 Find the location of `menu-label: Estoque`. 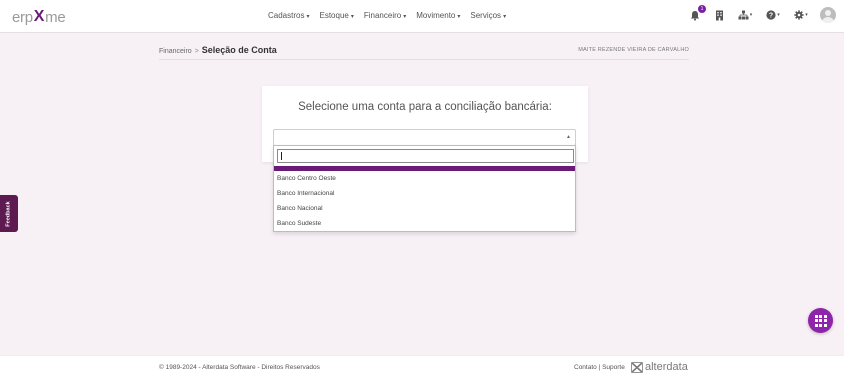

menu-label: Estoque is located at coordinates (334, 15).